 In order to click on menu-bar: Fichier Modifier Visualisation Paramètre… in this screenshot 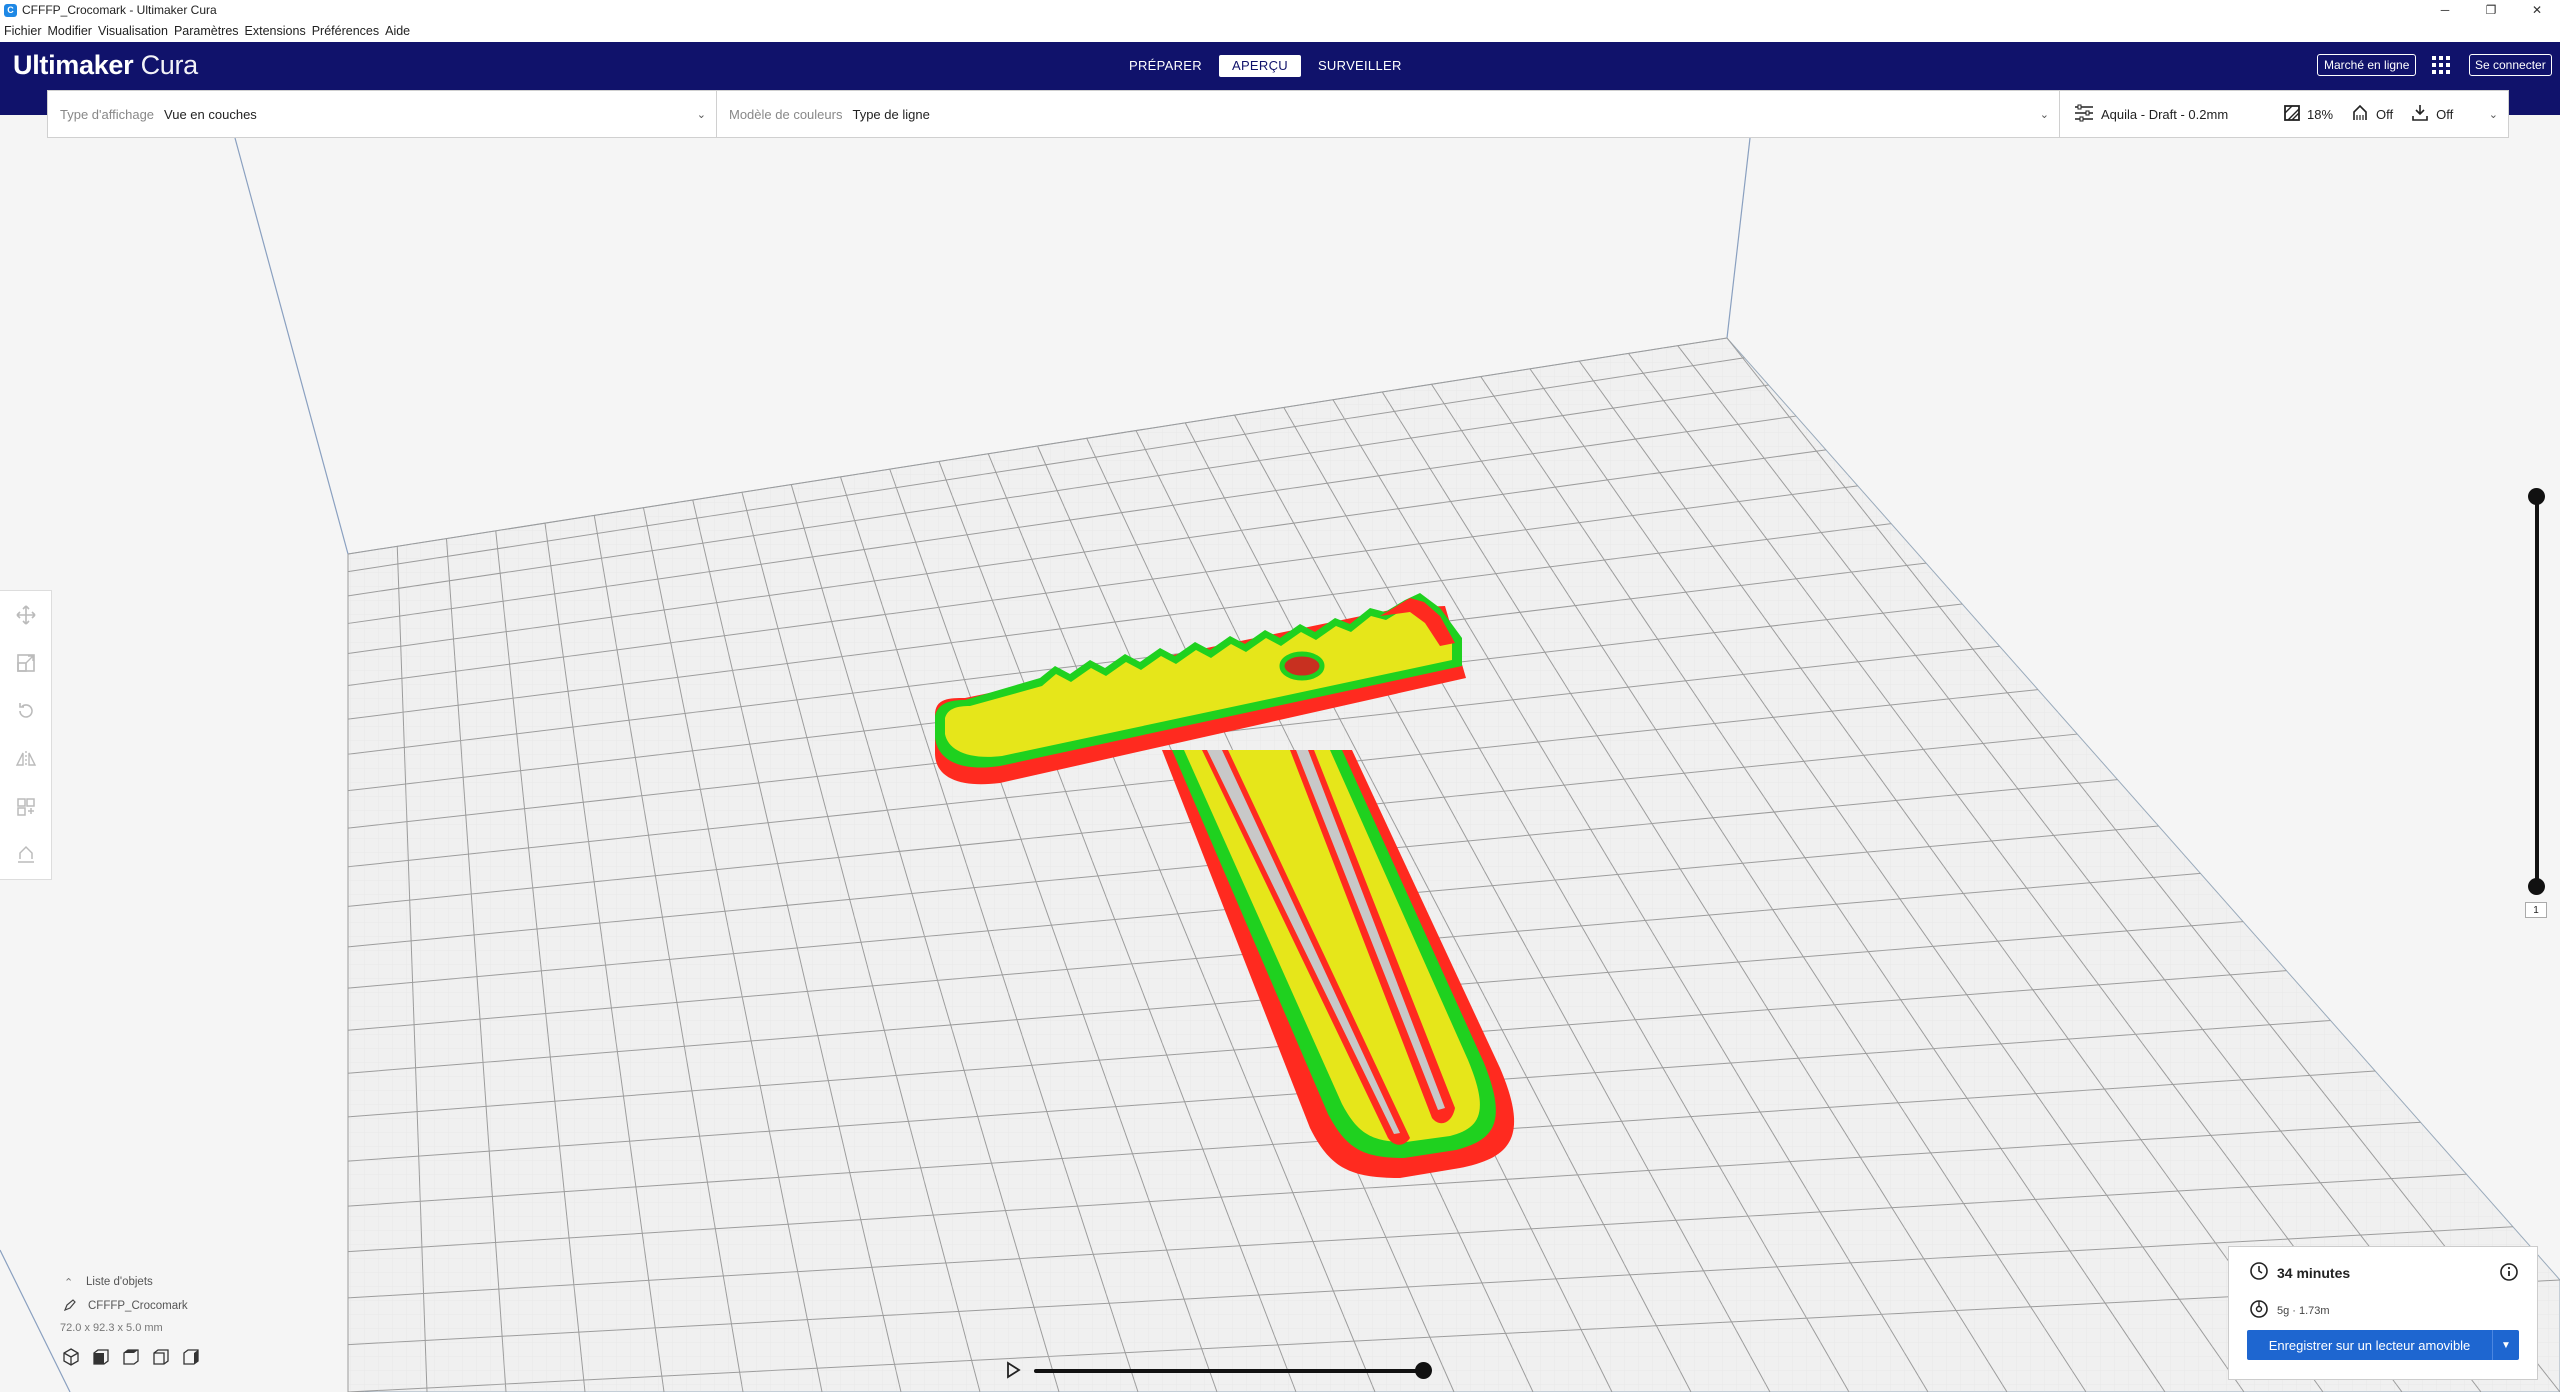, I will do `click(1280, 31)`.